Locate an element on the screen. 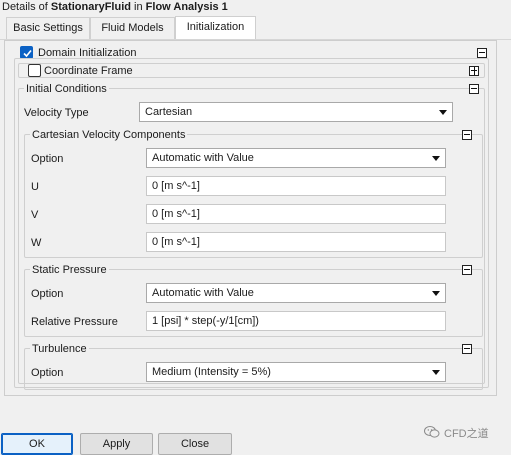  tab-initialization: Initialization is located at coordinates (215, 27).